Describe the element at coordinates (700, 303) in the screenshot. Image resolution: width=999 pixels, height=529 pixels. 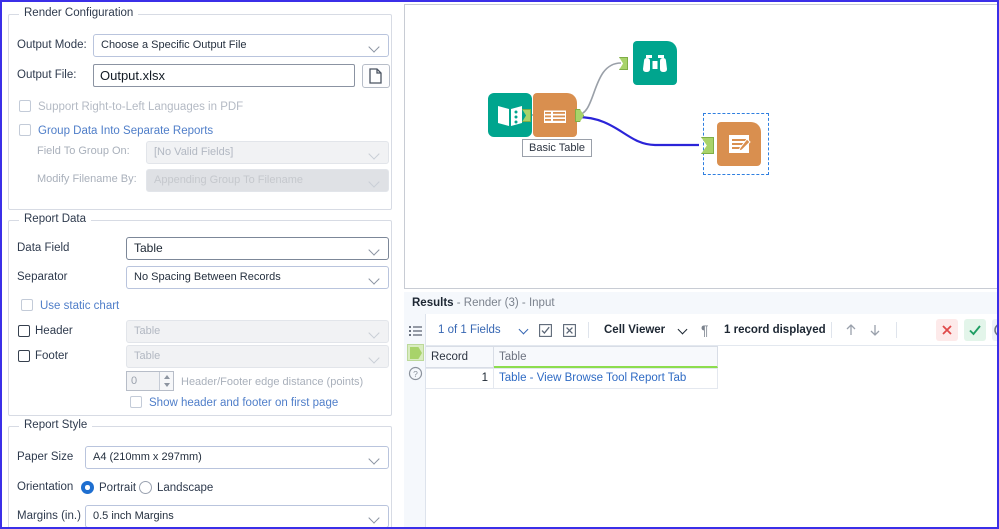
I see `results-title: Results - Render (3) - Input` at that location.